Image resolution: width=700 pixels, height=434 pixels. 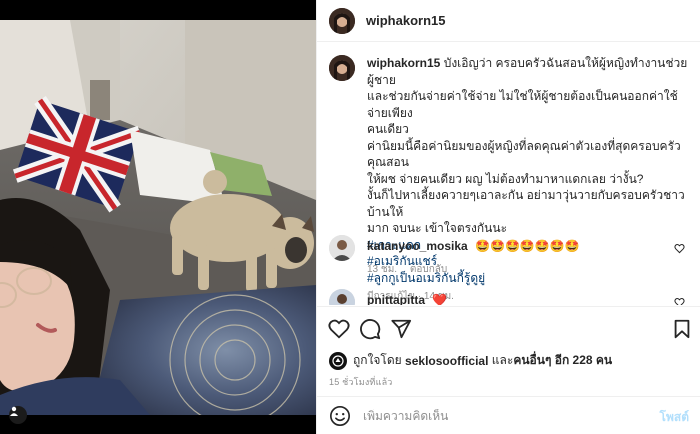 I want to click on comment-text: 🤩🤩🤩🤩🤩🤩🤩, so click(x=527, y=246).